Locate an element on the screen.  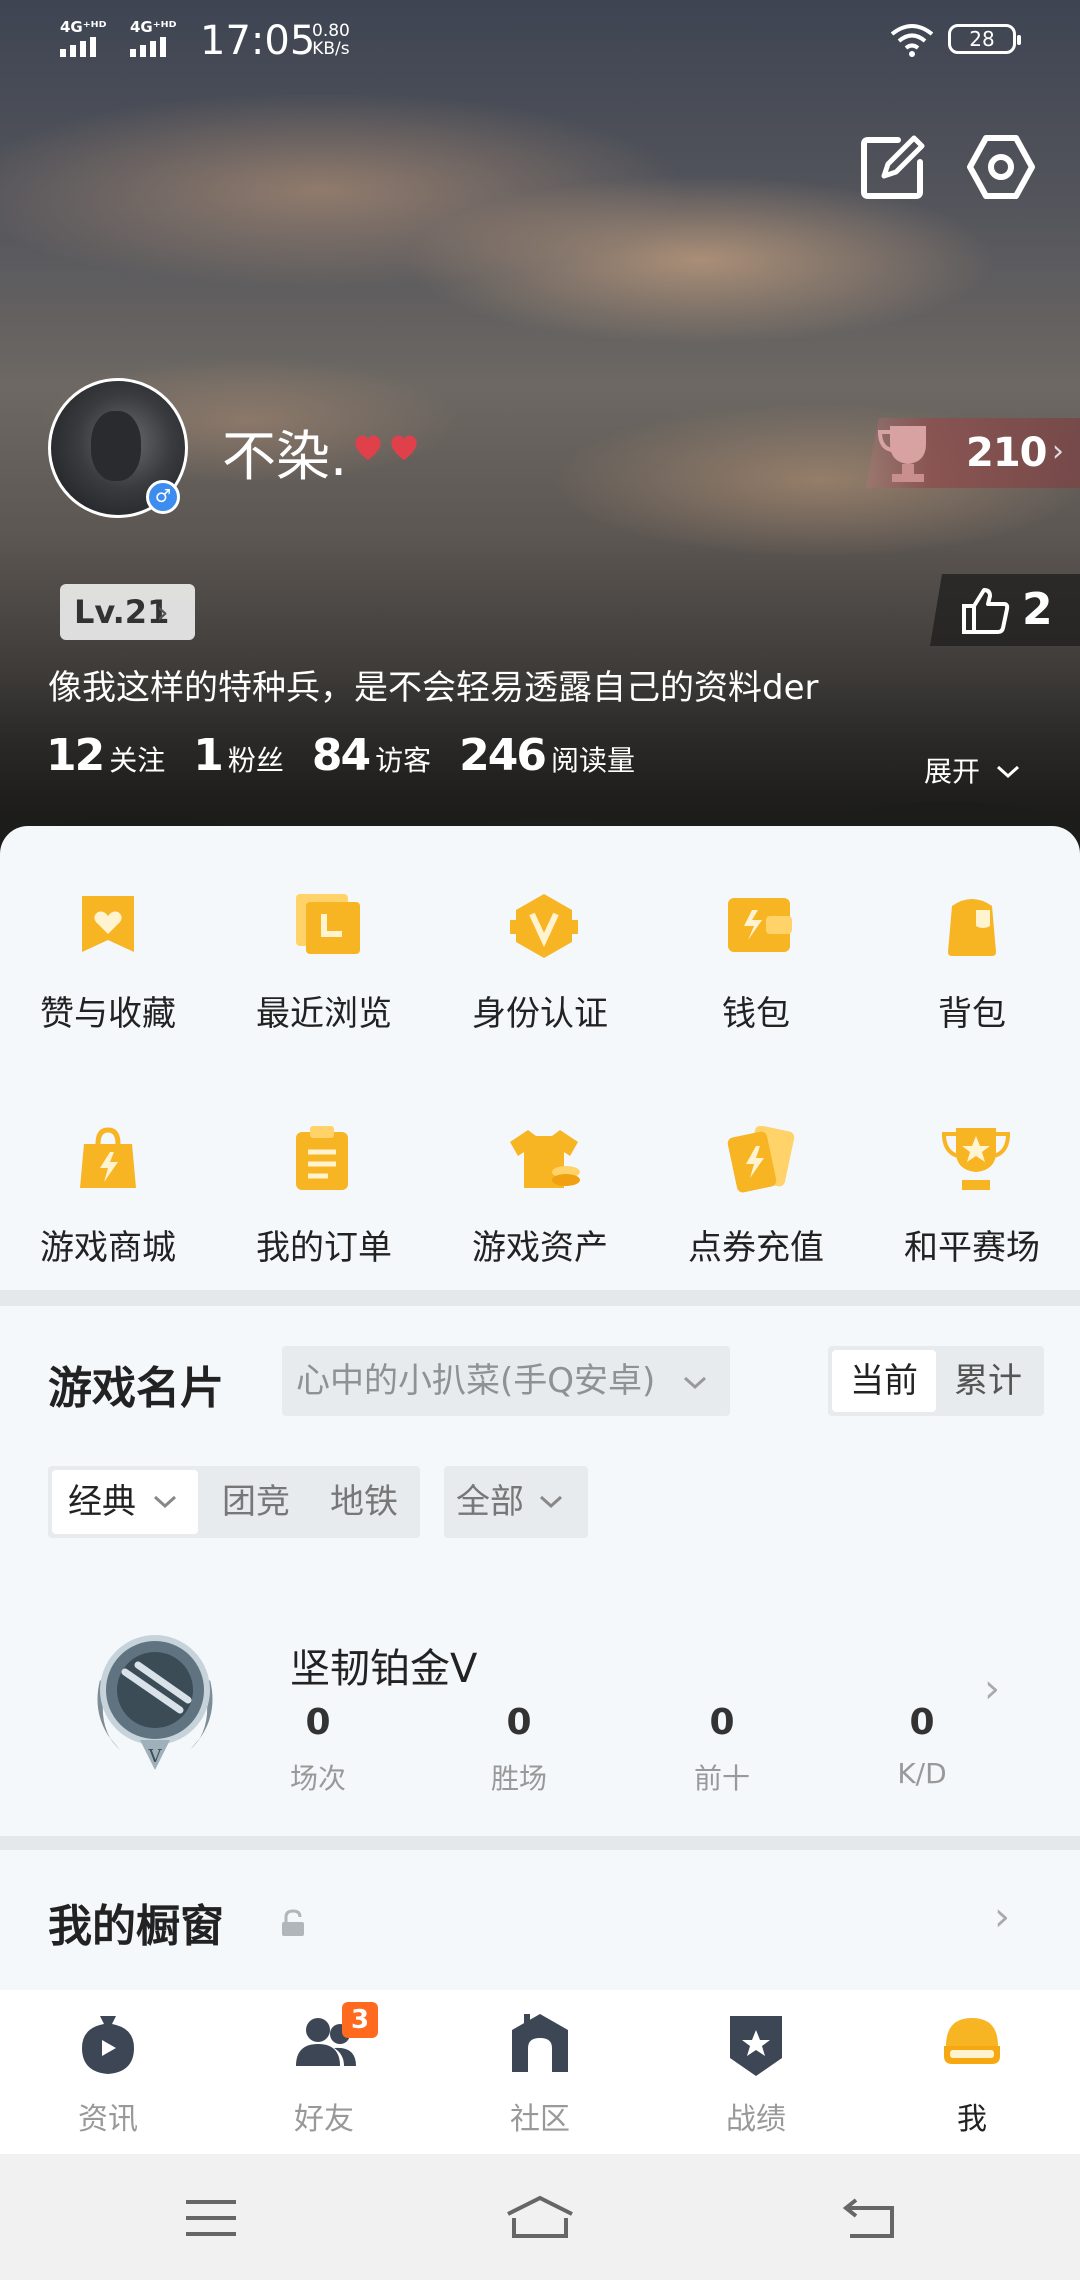
expand-button: 展开 is located at coordinates (972, 770).